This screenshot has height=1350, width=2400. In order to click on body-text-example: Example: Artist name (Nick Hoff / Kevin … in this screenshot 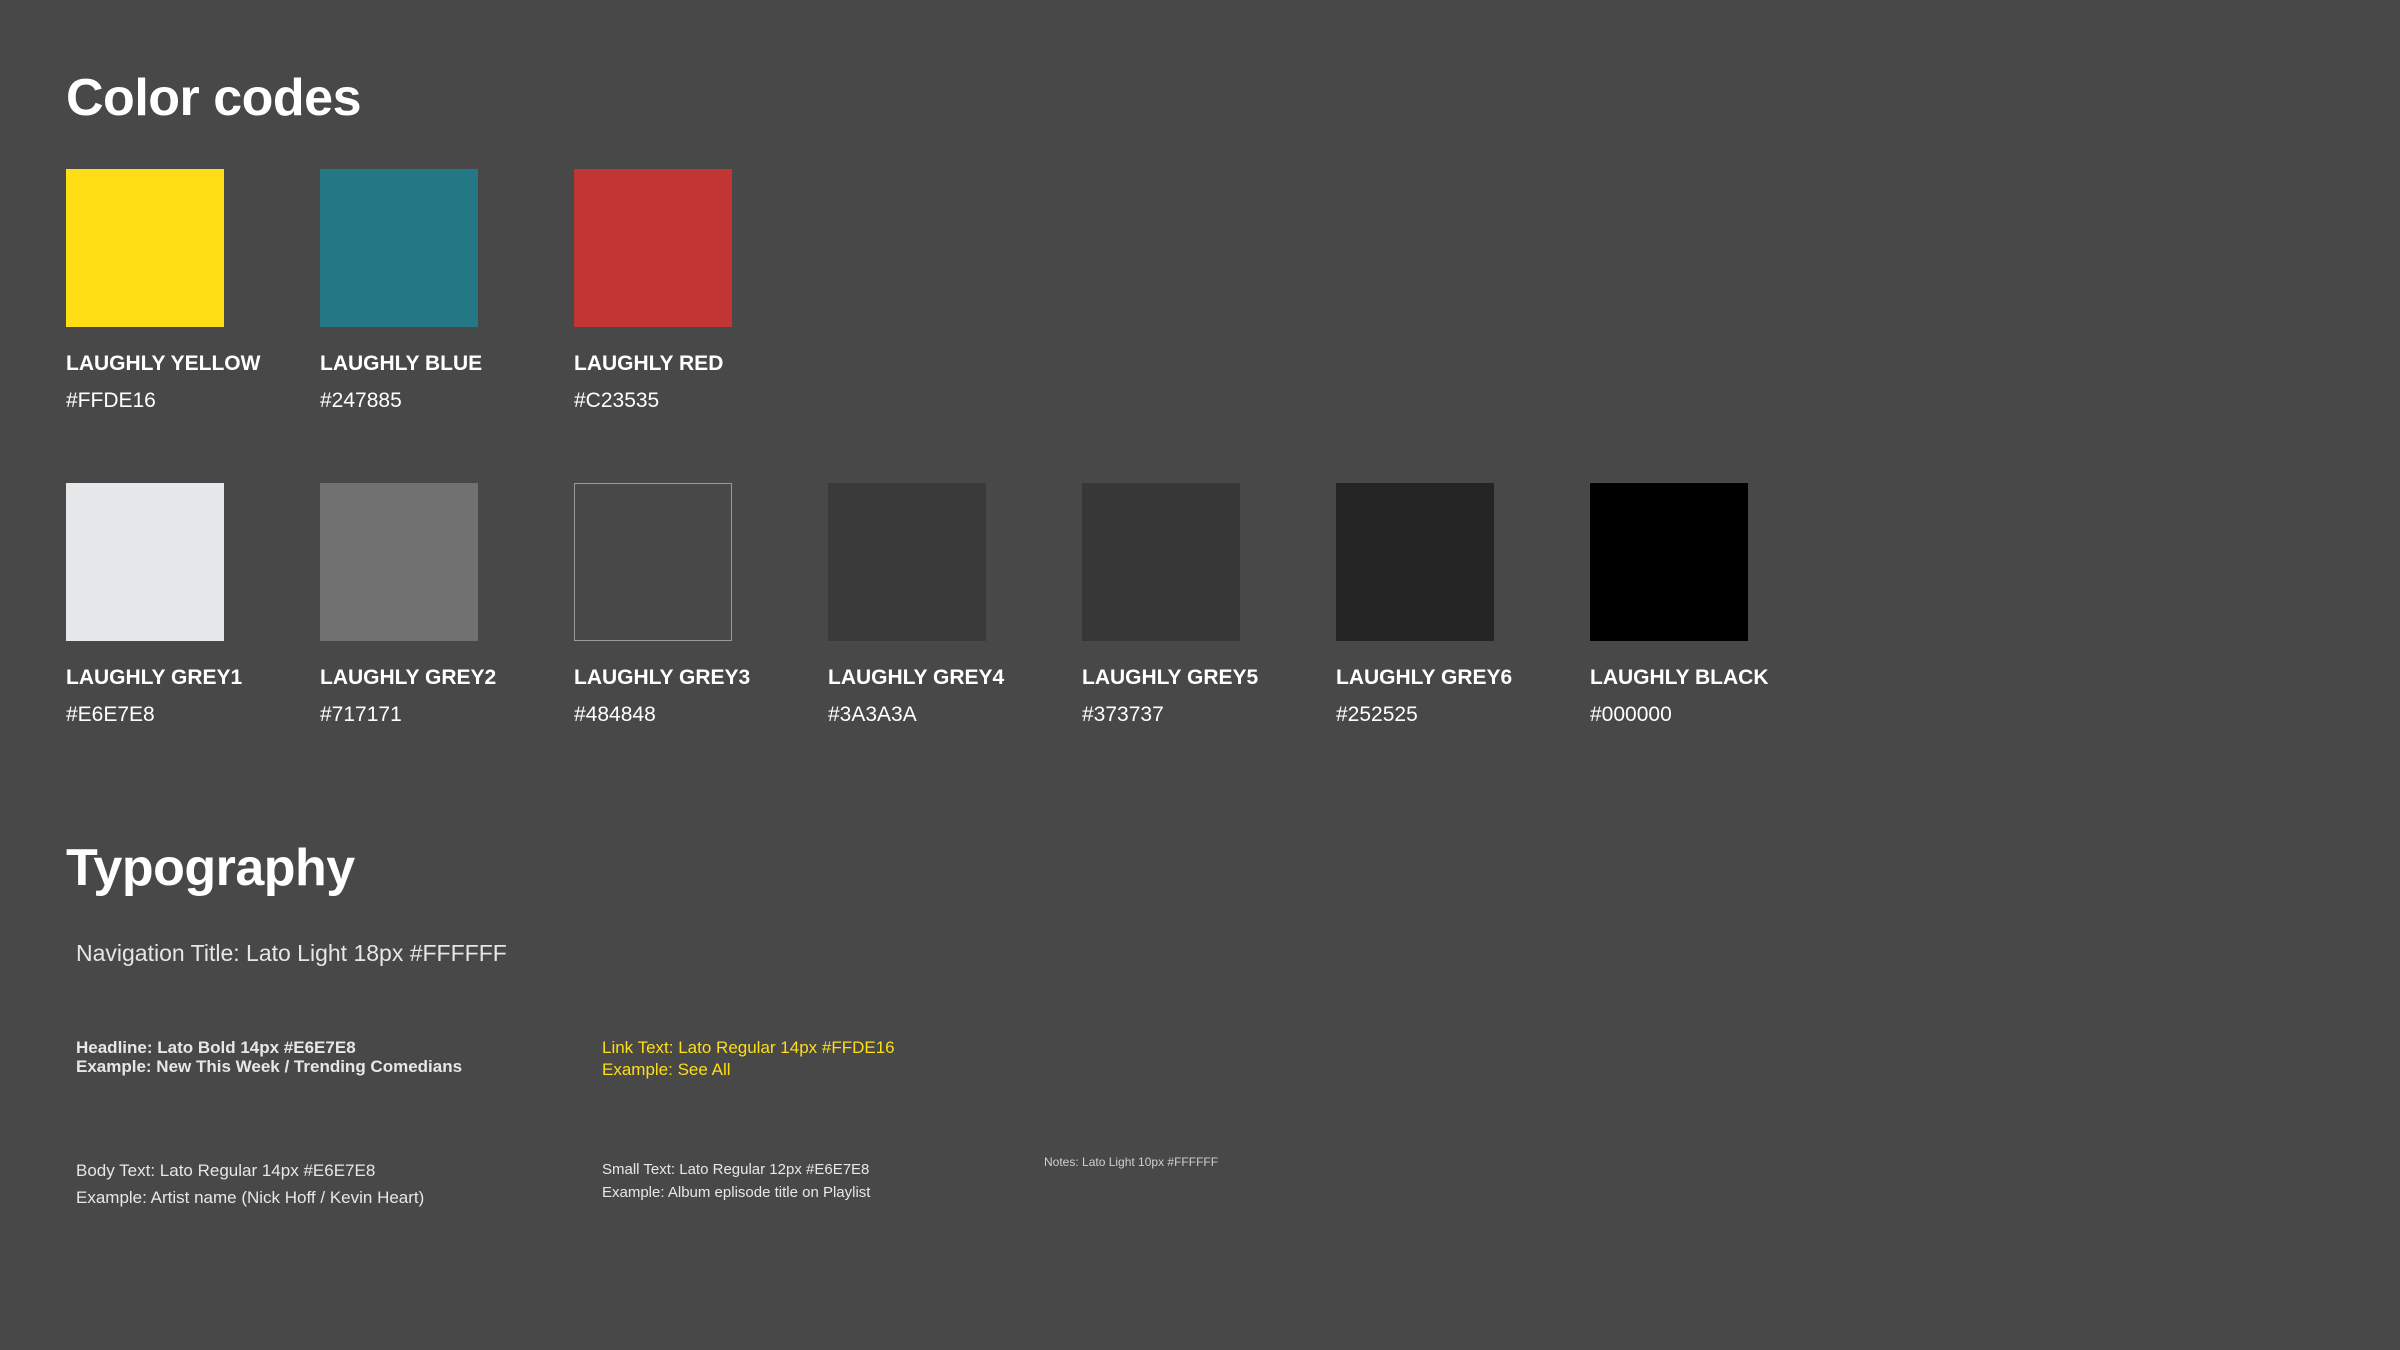, I will do `click(250, 1197)`.